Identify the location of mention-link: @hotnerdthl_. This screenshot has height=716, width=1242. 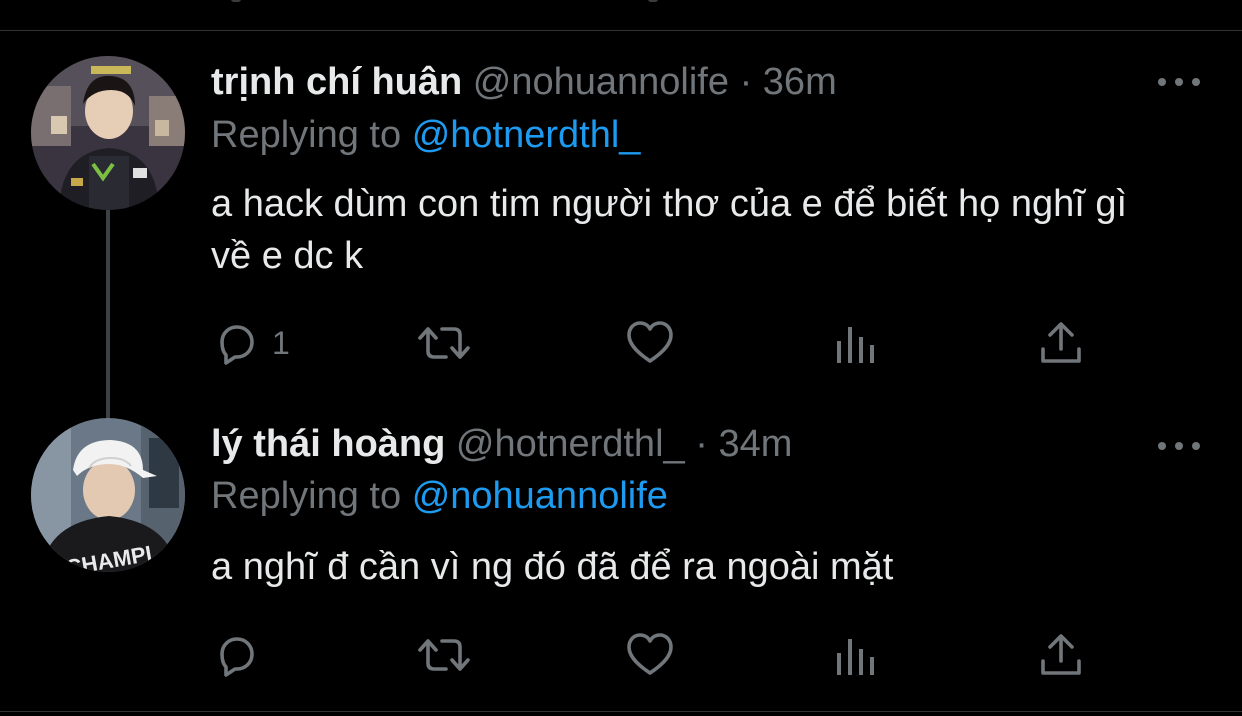
(526, 135).